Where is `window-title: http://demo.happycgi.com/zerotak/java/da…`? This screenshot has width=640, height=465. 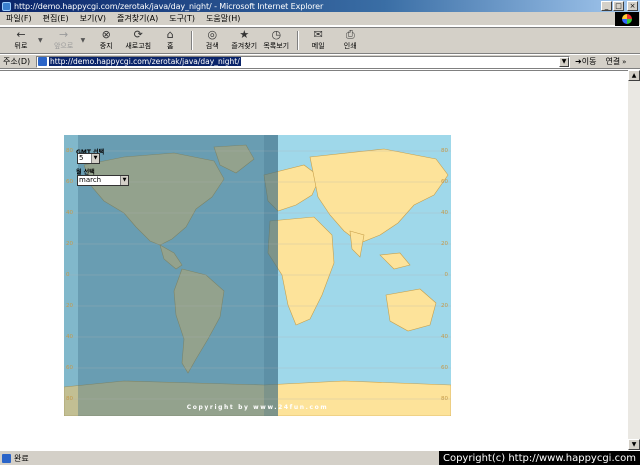 window-title: http://demo.happycgi.com/zerotak/java/da… is located at coordinates (169, 6).